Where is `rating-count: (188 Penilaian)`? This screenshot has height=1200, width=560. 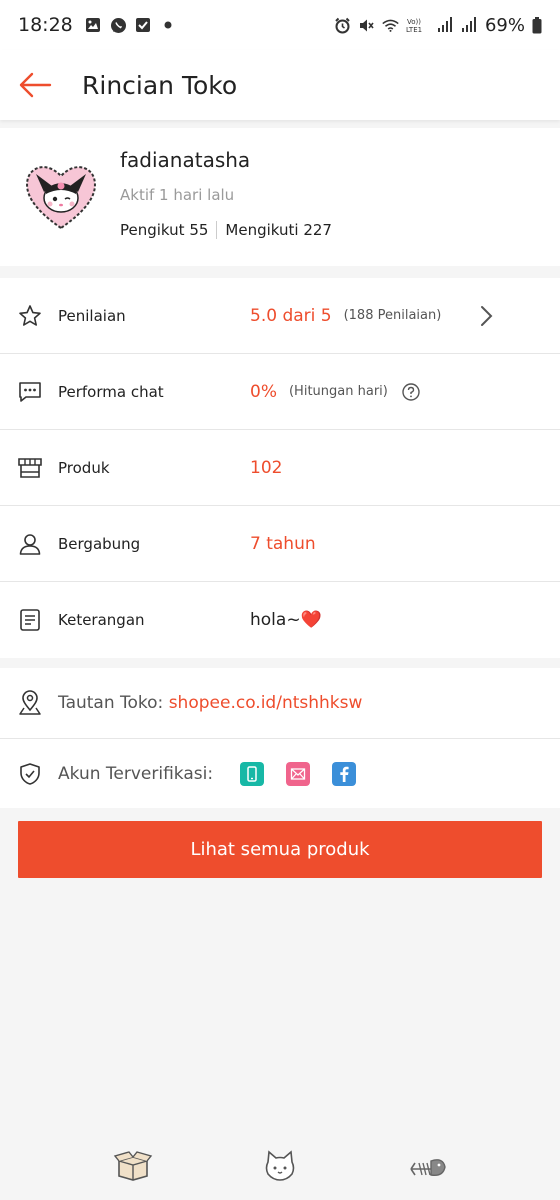 rating-count: (188 Penilaian) is located at coordinates (392, 315).